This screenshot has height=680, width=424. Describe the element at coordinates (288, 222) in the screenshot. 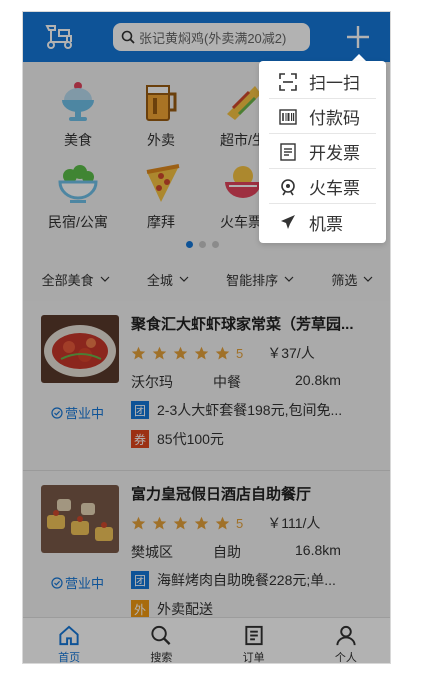

I see `airplane-icon` at that location.